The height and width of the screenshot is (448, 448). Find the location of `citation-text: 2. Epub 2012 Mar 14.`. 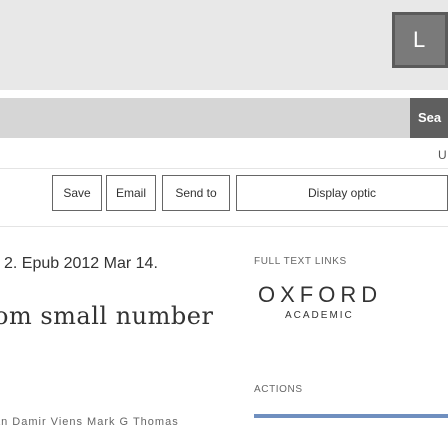

citation-text: 2. Epub 2012 Mar 14. is located at coordinates (81, 263).